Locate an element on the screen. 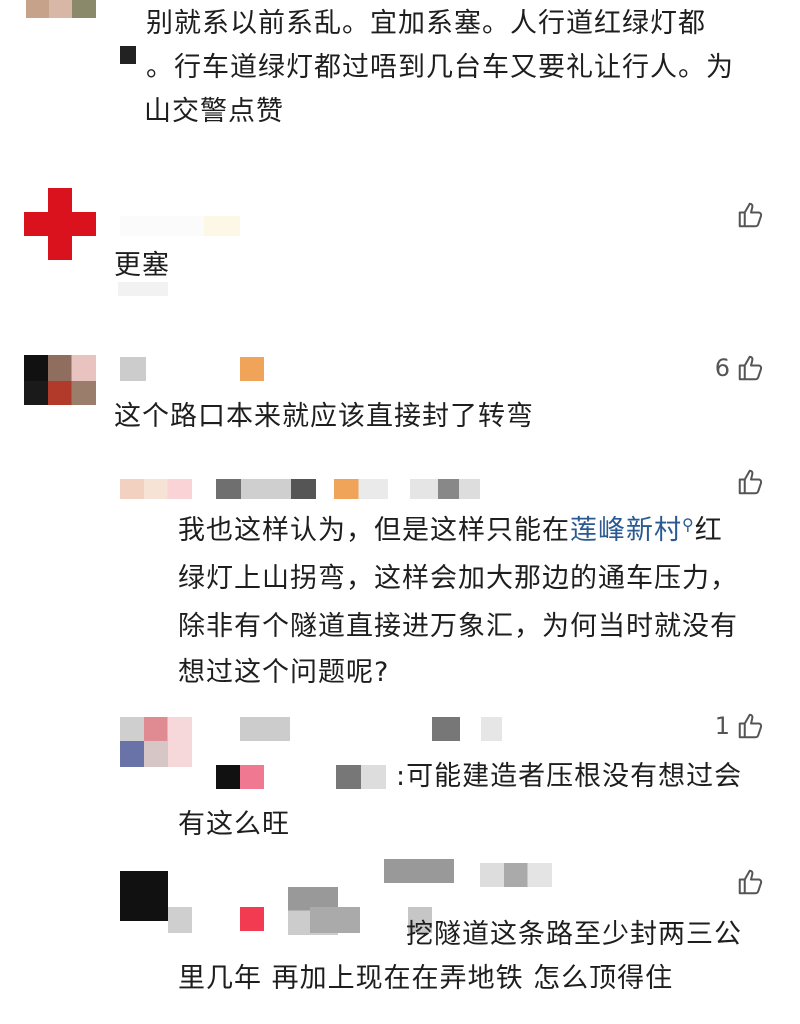  comment-2: 更塞 is located at coordinates (400, 240).